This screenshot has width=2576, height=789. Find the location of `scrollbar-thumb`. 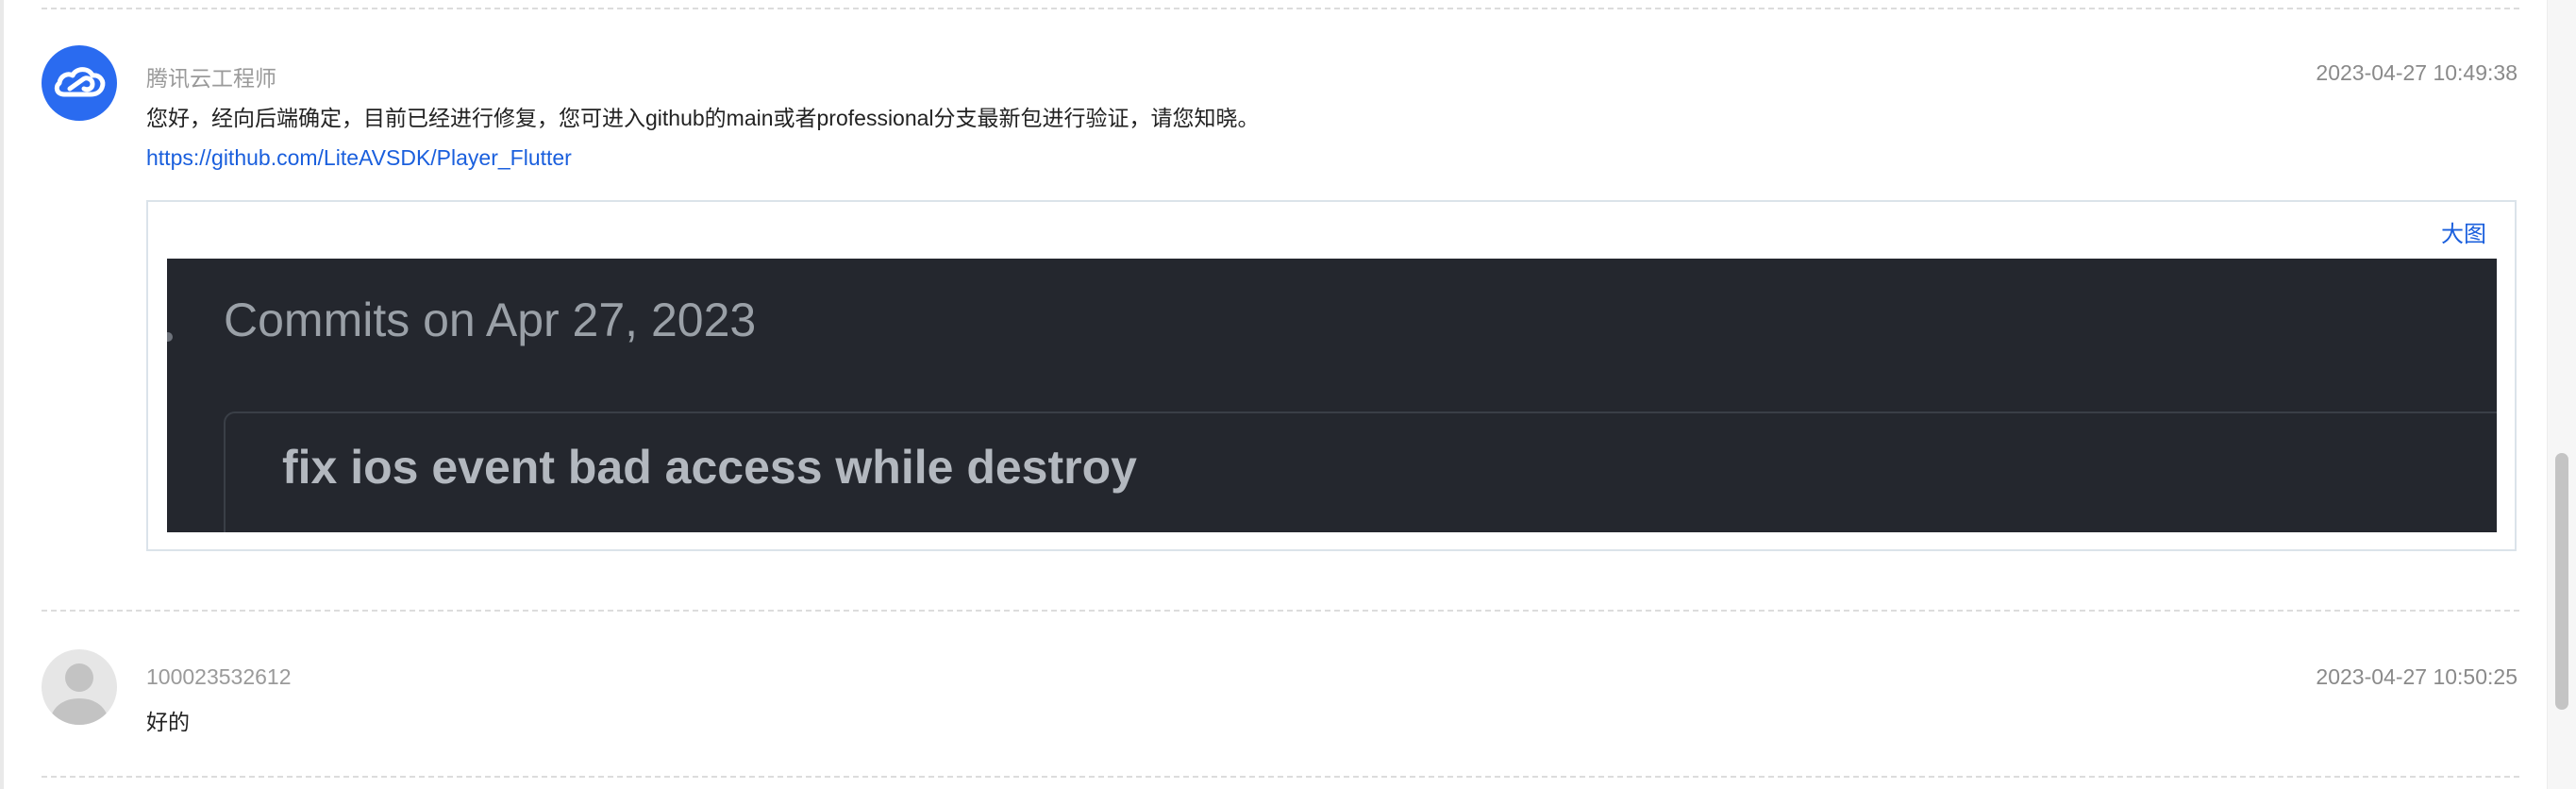

scrollbar-thumb is located at coordinates (2561, 581).